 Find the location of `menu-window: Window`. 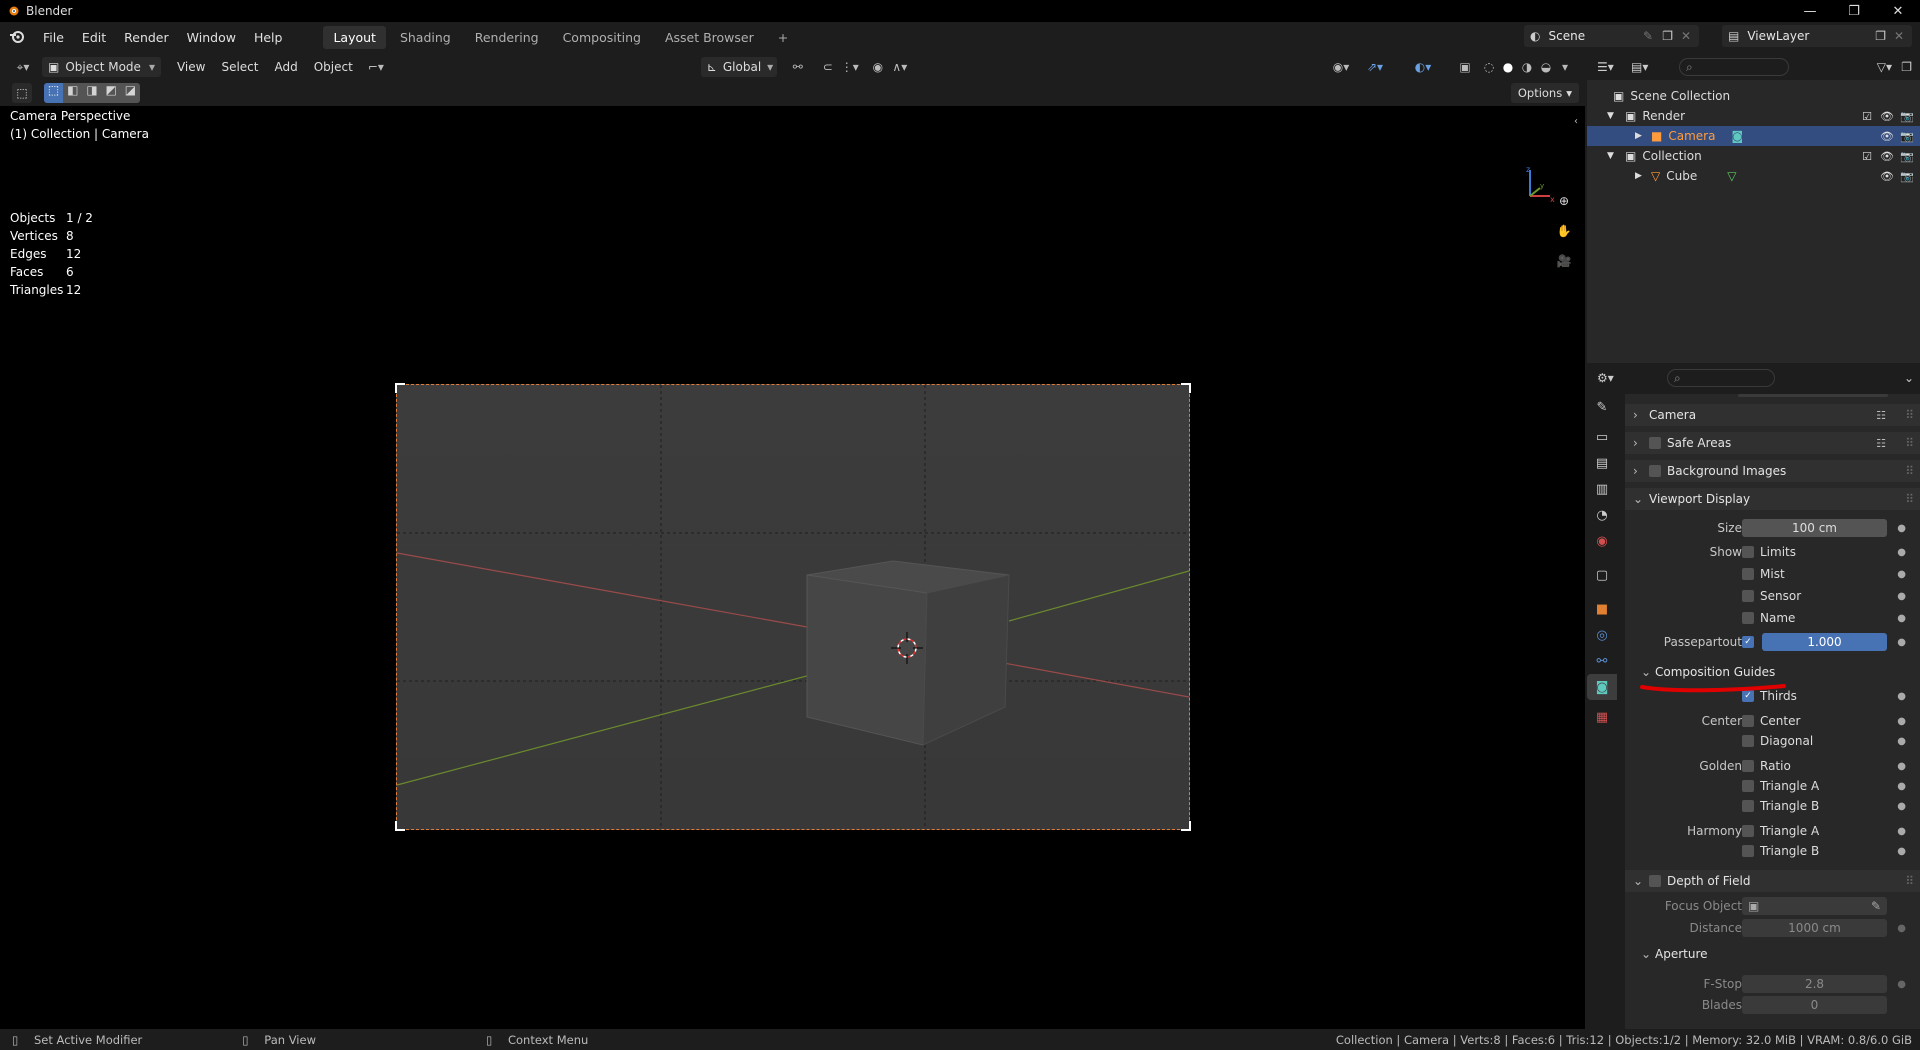

menu-window: Window is located at coordinates (211, 37).